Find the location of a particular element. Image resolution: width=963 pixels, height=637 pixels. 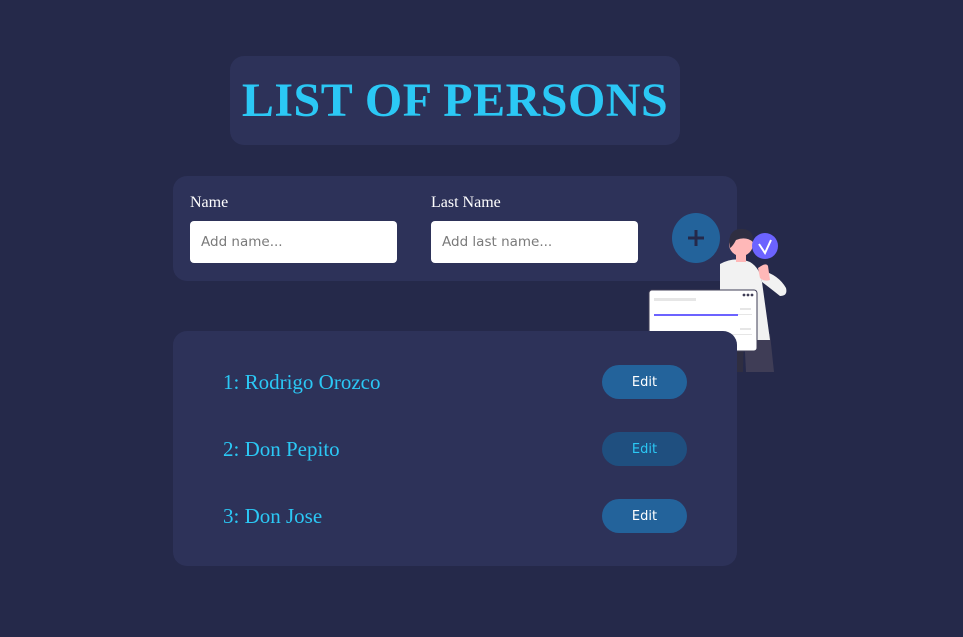

list-item: 1: Rodrigo Orozco Edit is located at coordinates (455, 382).